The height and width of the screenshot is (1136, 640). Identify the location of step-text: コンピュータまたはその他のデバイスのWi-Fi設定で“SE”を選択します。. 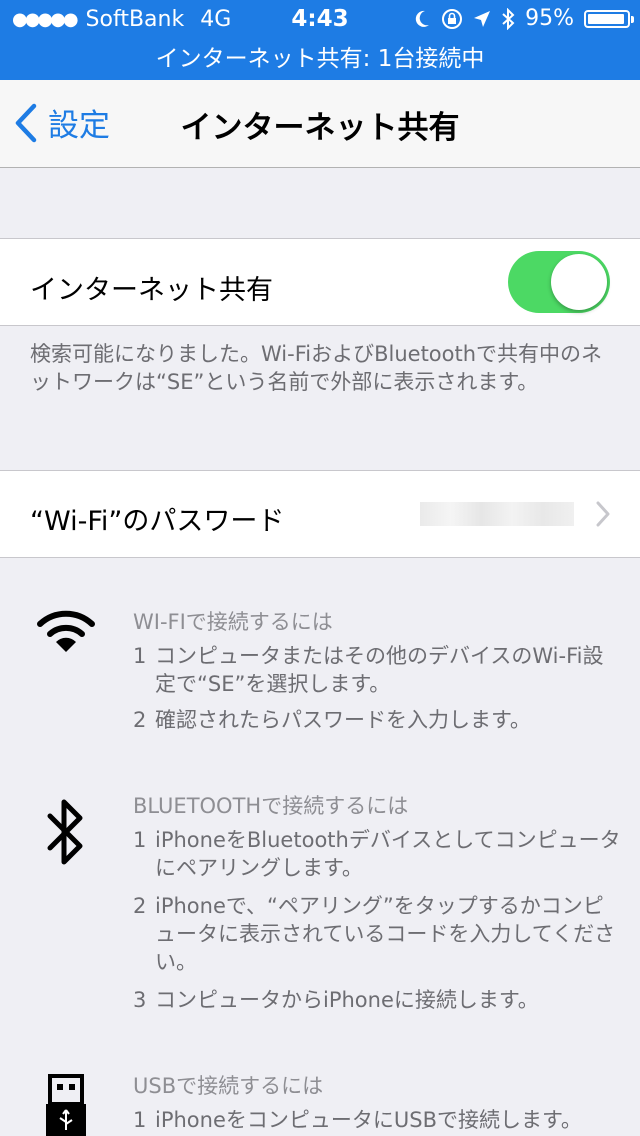
(379, 670).